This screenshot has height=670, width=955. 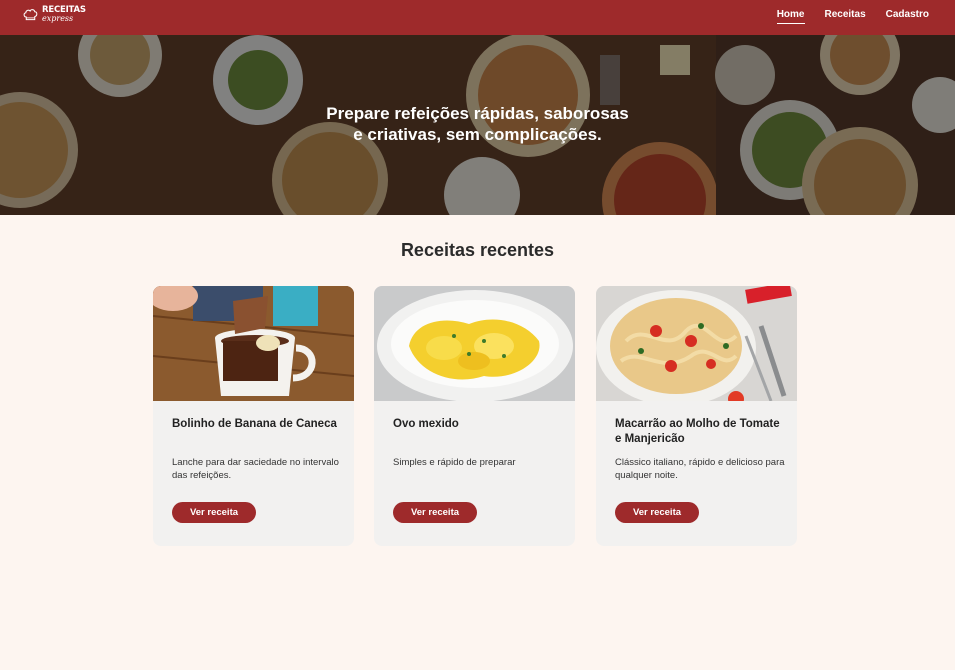 What do you see at coordinates (254, 424) in the screenshot?
I see `recipe-title: Bolinho de Banana de Caneca` at bounding box center [254, 424].